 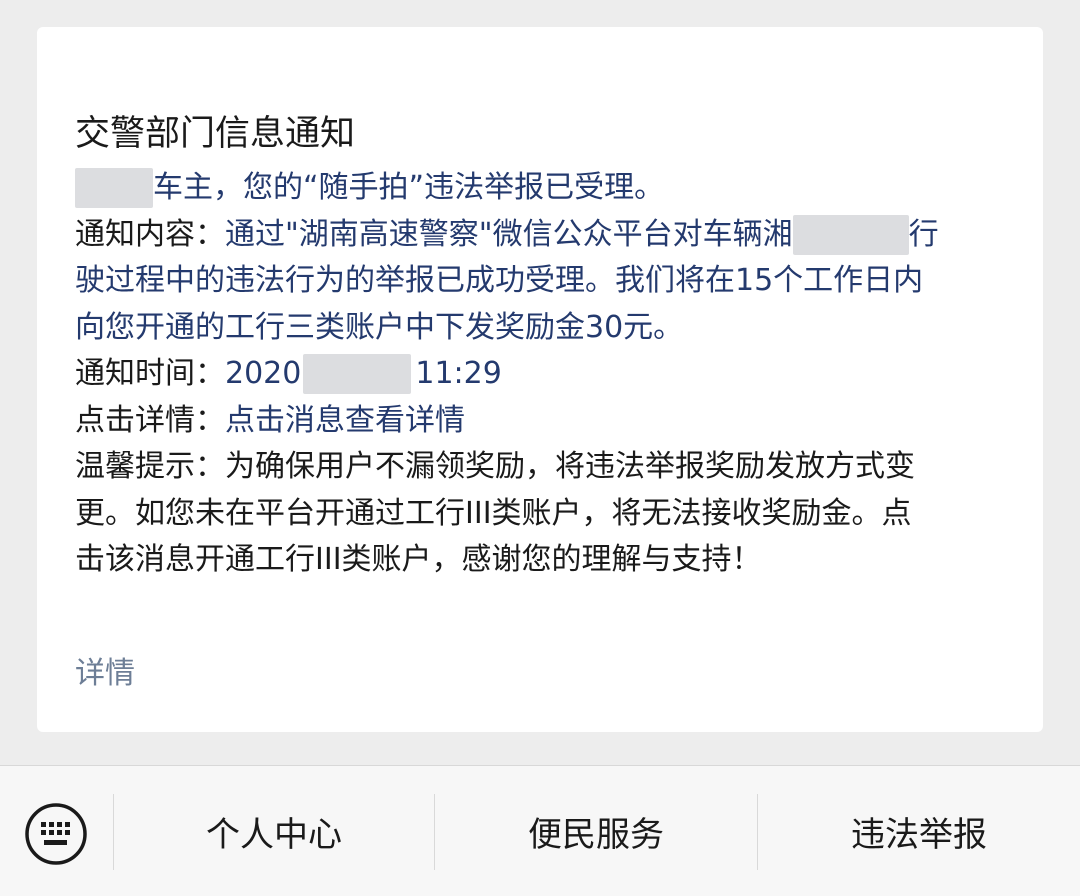 I want to click on bottom-menu-bar: 个人中心 便民服务 违法举报, so click(x=540, y=830).